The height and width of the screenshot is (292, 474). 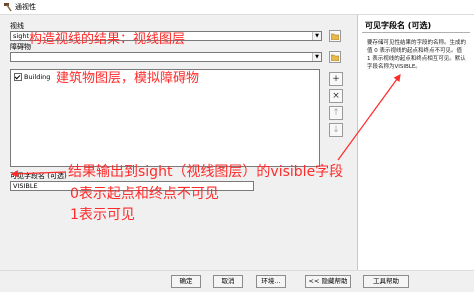 What do you see at coordinates (18, 77) in the screenshot?
I see `checkbox` at bounding box center [18, 77].